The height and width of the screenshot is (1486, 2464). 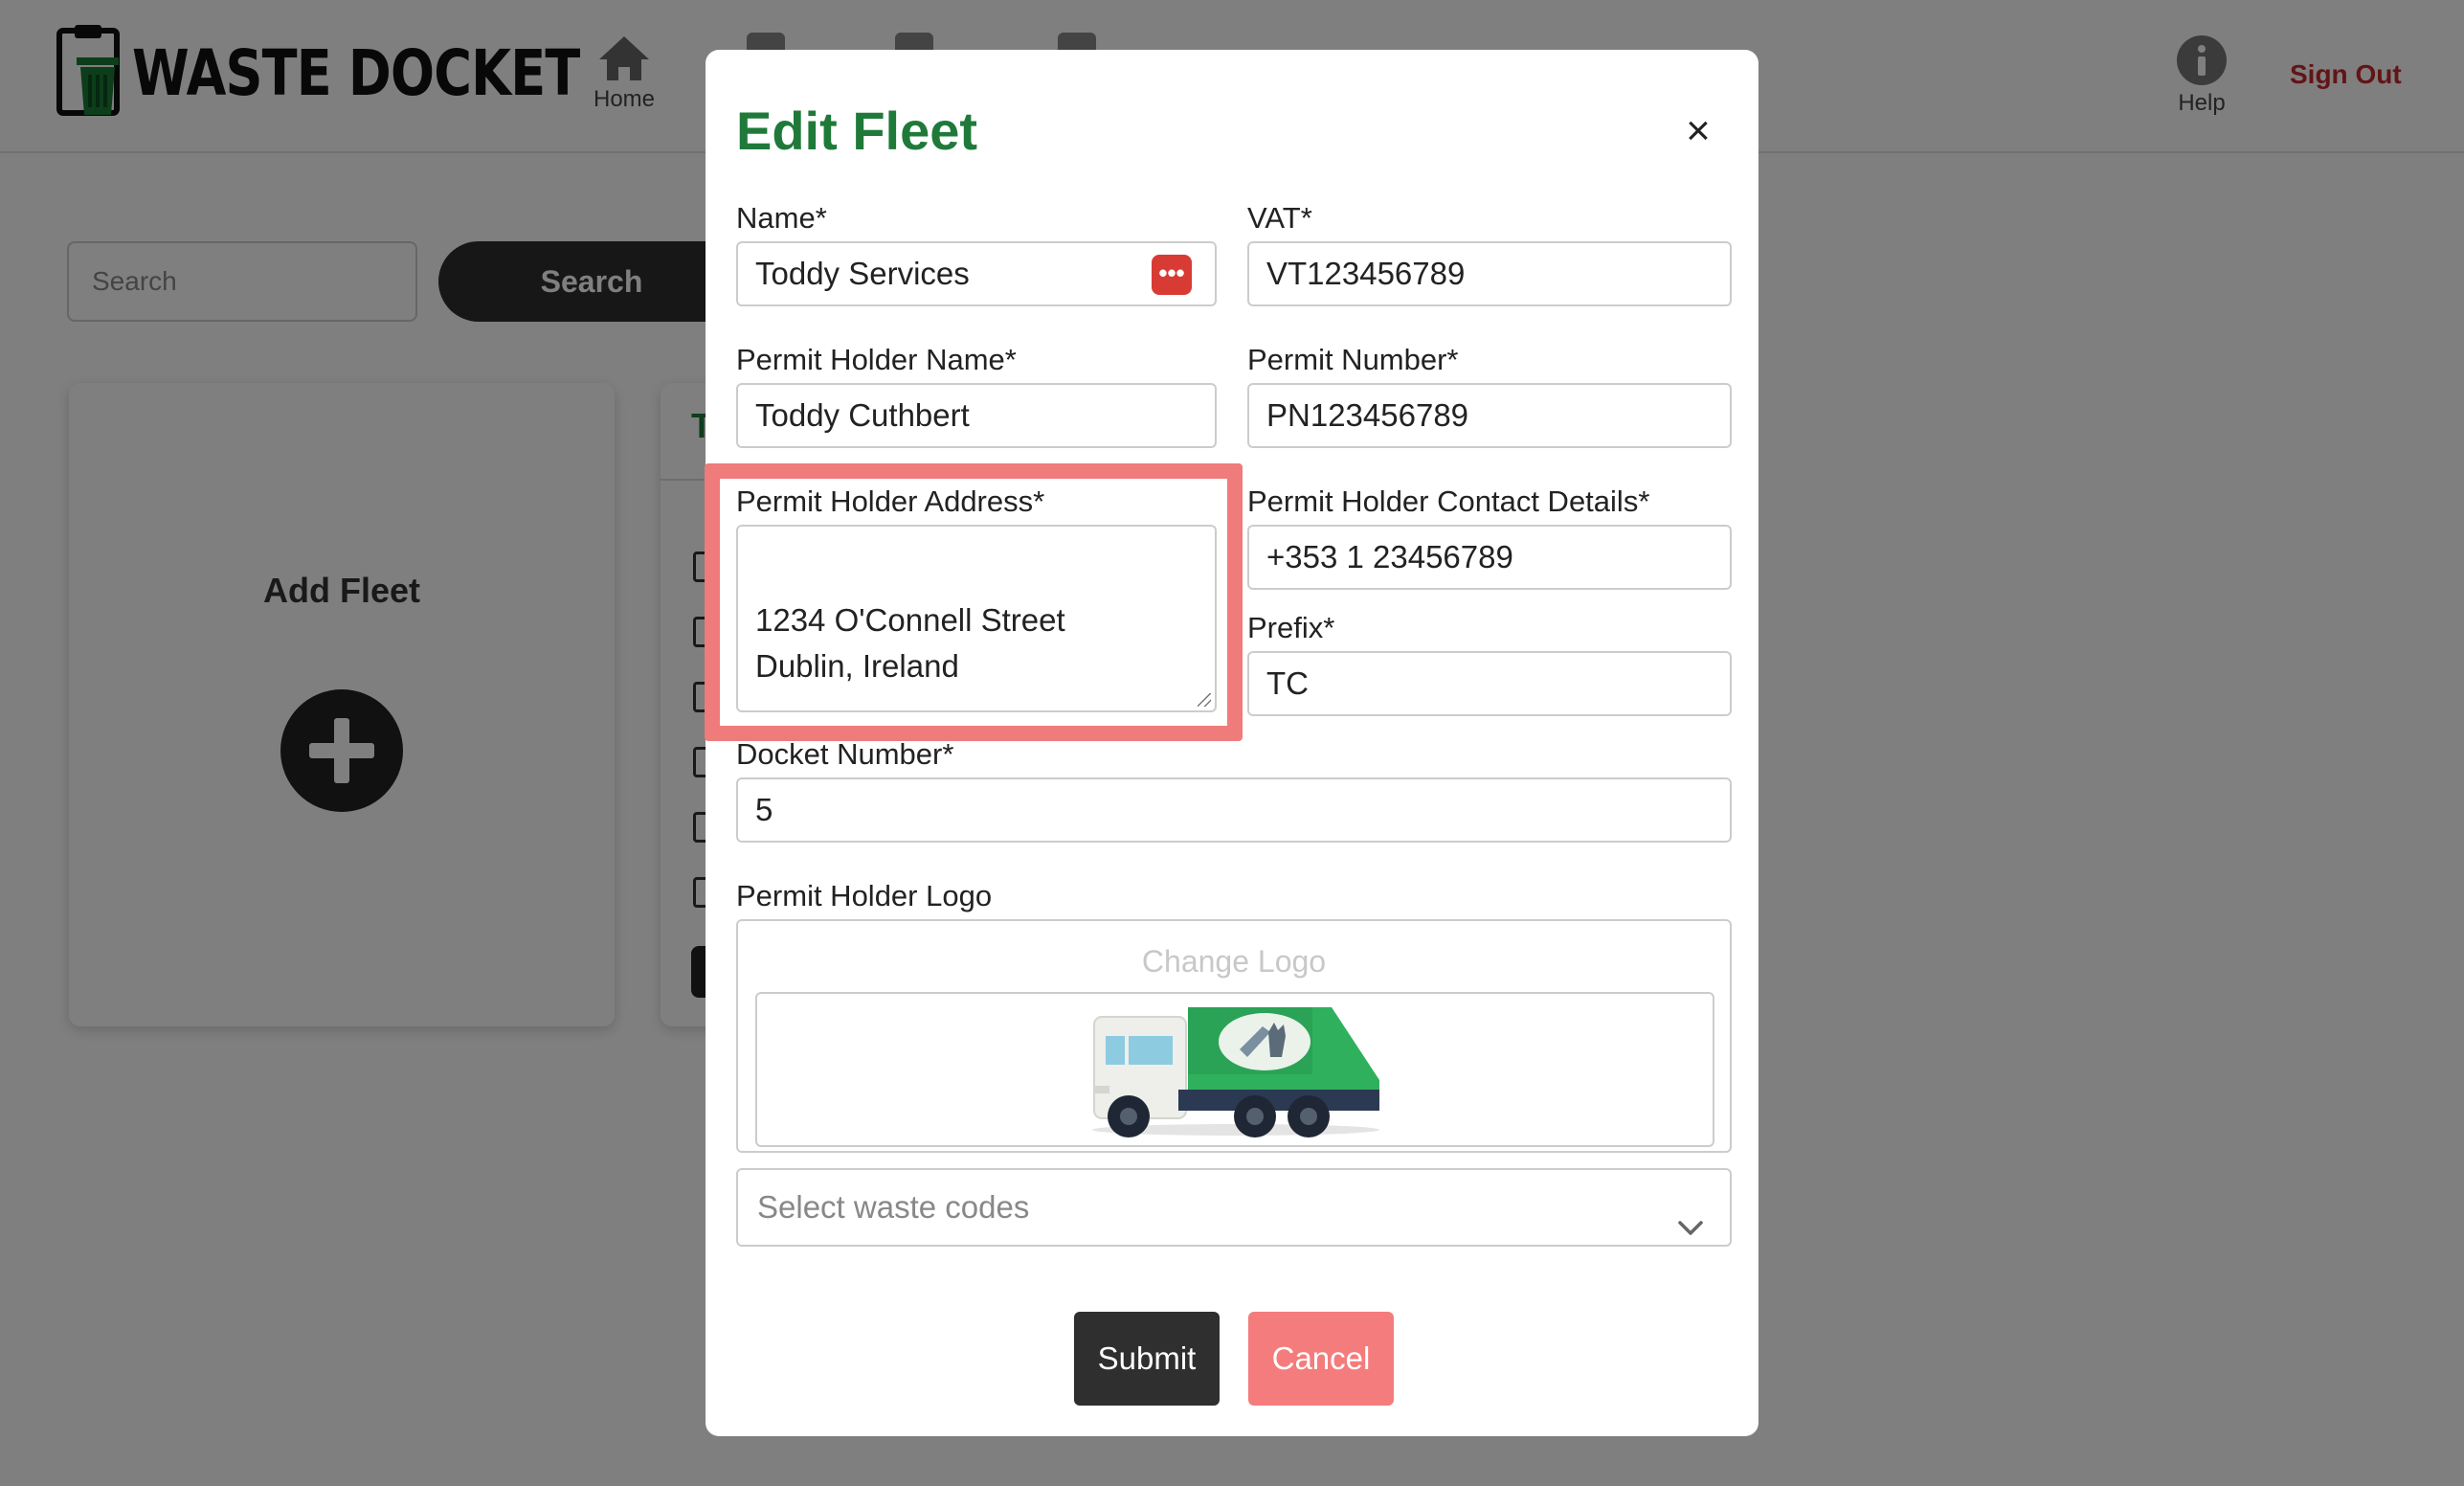 What do you see at coordinates (977, 415) in the screenshot?
I see `permit-holder-name-input: Toddy Cuthbert` at bounding box center [977, 415].